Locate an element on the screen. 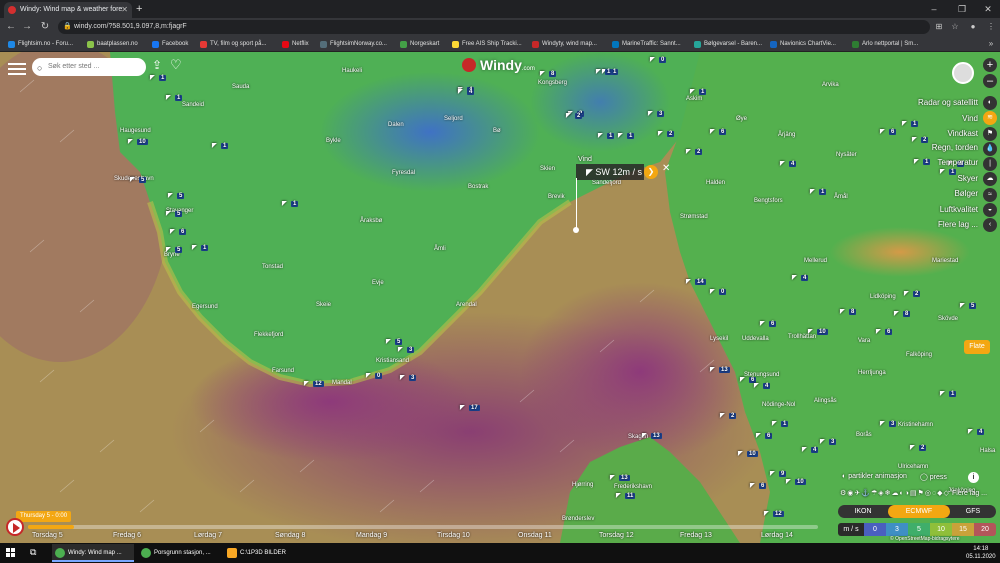 The image size is (1000, 563). place-label: Mariestad is located at coordinates (945, 261).